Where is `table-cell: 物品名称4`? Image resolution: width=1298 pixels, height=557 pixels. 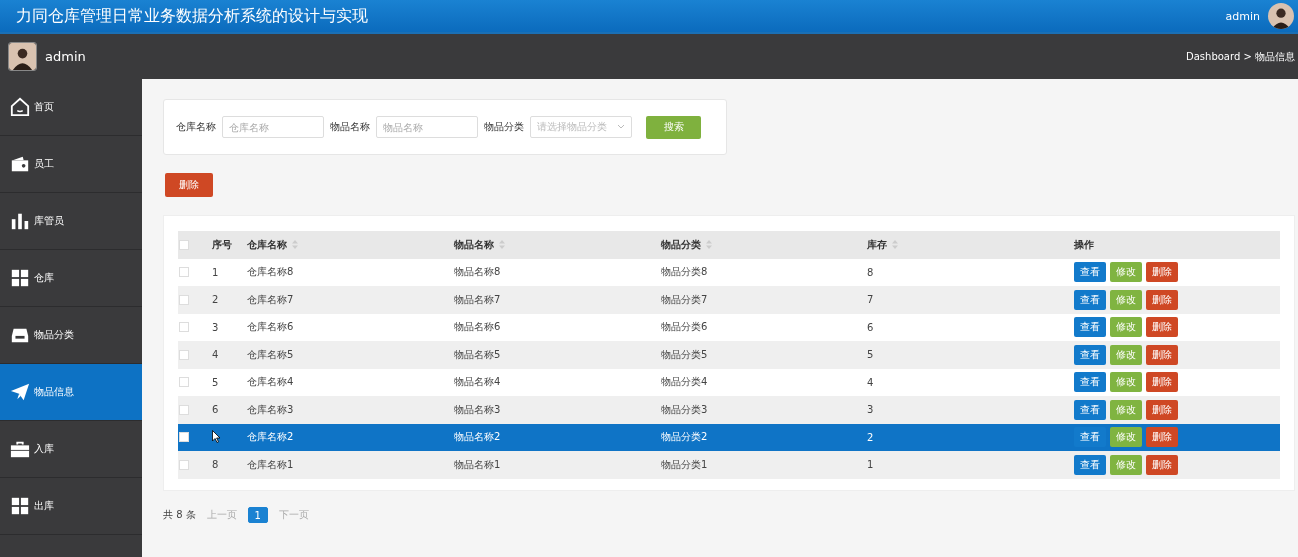
table-cell: 物品名称4 is located at coordinates (477, 382).